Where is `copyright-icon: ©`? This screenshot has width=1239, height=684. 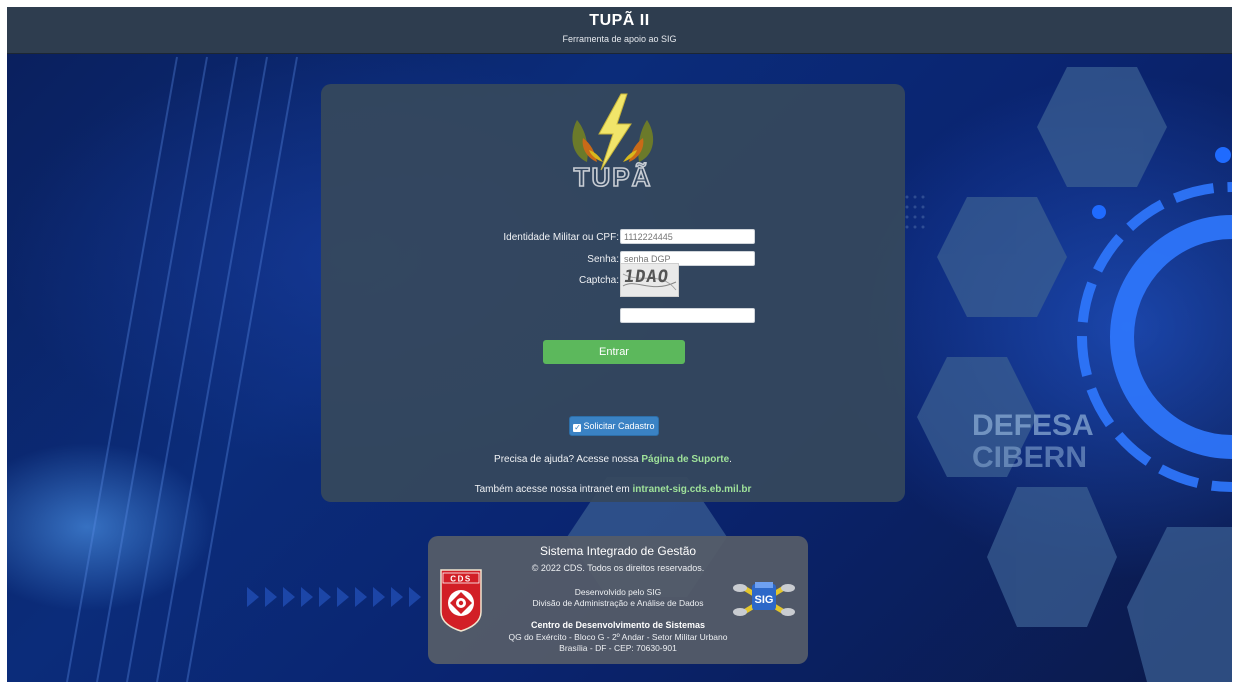
copyright-icon: © is located at coordinates (535, 568).